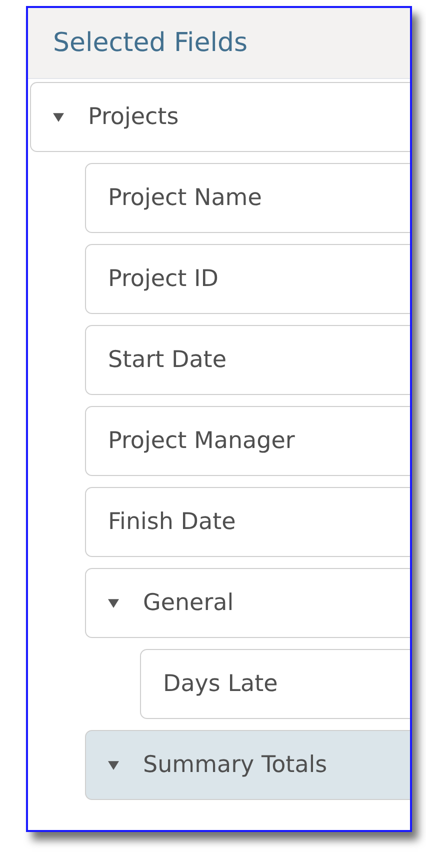  What do you see at coordinates (185, 198) in the screenshot?
I see `item-label: Project Name` at bounding box center [185, 198].